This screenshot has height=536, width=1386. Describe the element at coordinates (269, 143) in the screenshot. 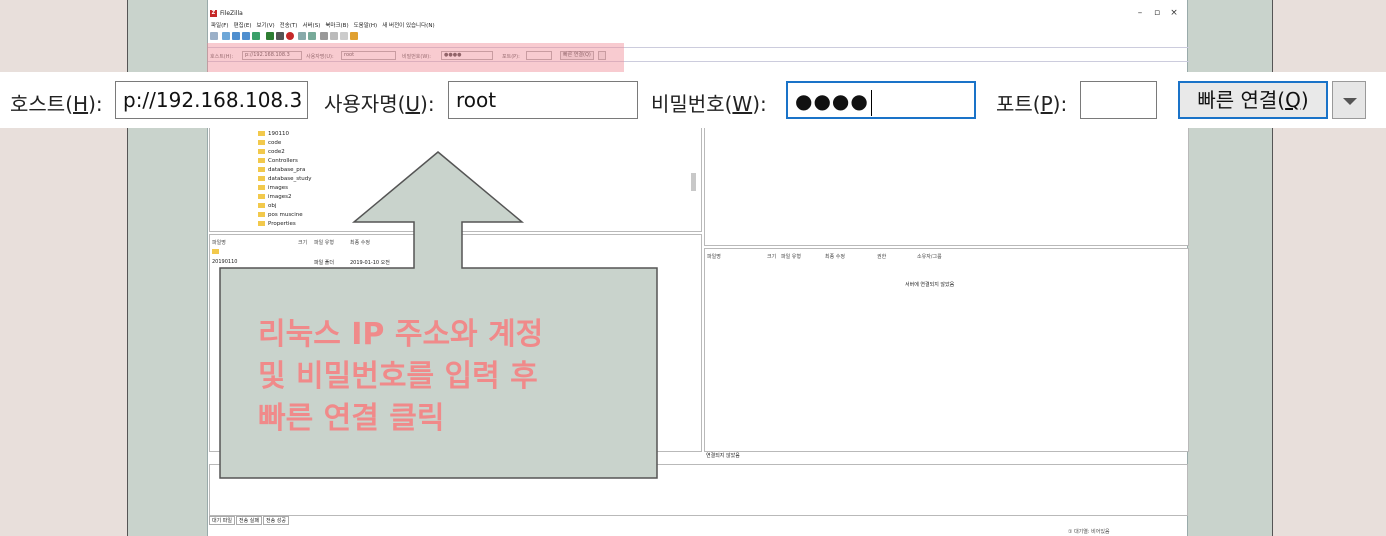

I see `tree-item: code` at that location.